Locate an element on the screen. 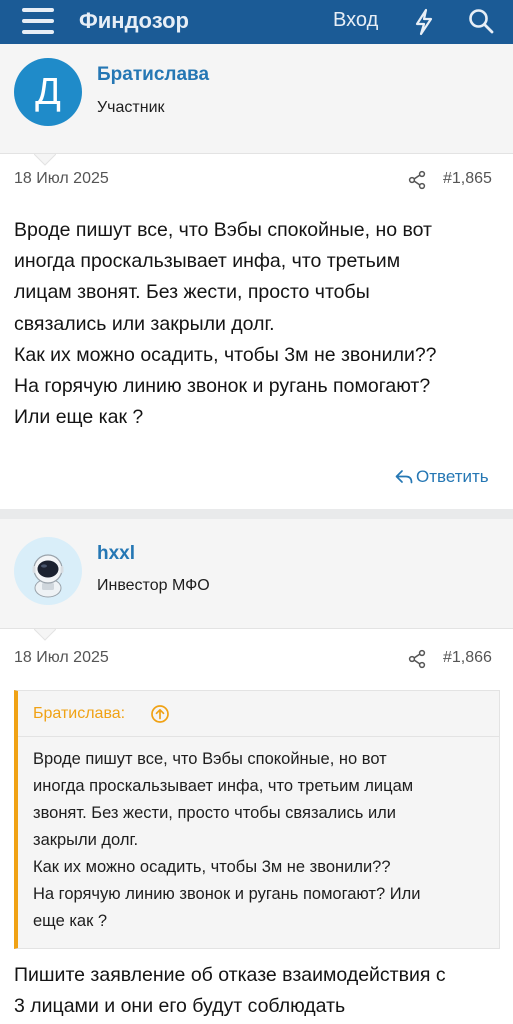  post-line: 3 лицами и они его будут соблюдать is located at coordinates (180, 1006).